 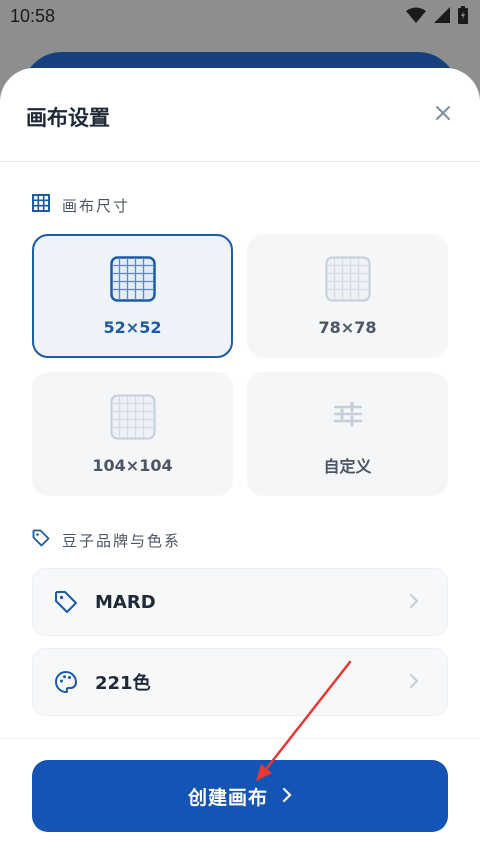 I want to click on palette-value: 221色, so click(x=123, y=683).